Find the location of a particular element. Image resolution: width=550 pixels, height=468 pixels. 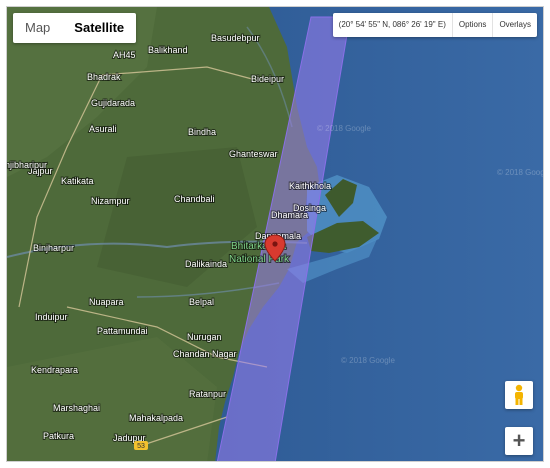

park-label: National Park is located at coordinates (259, 259).